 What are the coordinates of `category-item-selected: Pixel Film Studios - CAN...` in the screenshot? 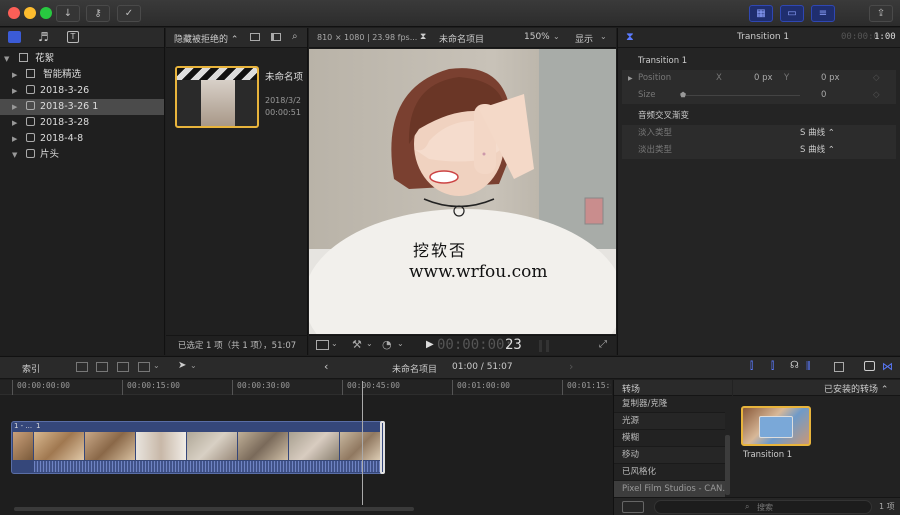 It's located at (669, 489).